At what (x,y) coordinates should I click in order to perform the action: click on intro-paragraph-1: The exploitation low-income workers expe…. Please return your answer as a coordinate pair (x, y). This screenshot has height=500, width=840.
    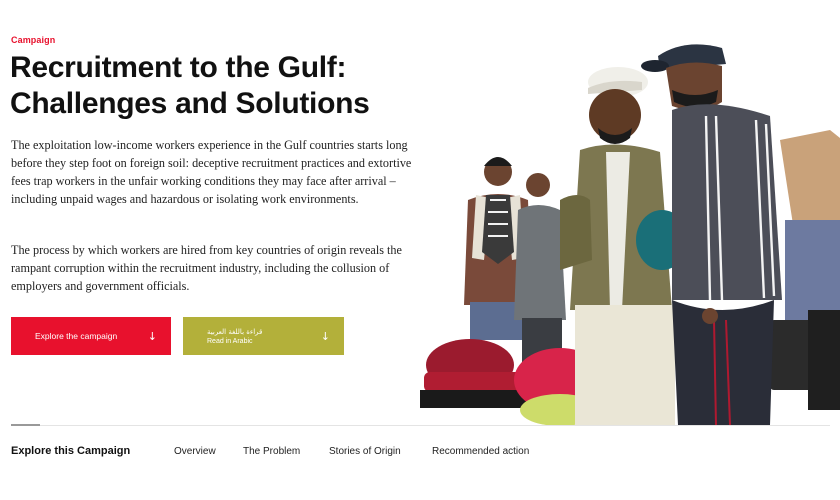
    Looking at the image, I should click on (211, 172).